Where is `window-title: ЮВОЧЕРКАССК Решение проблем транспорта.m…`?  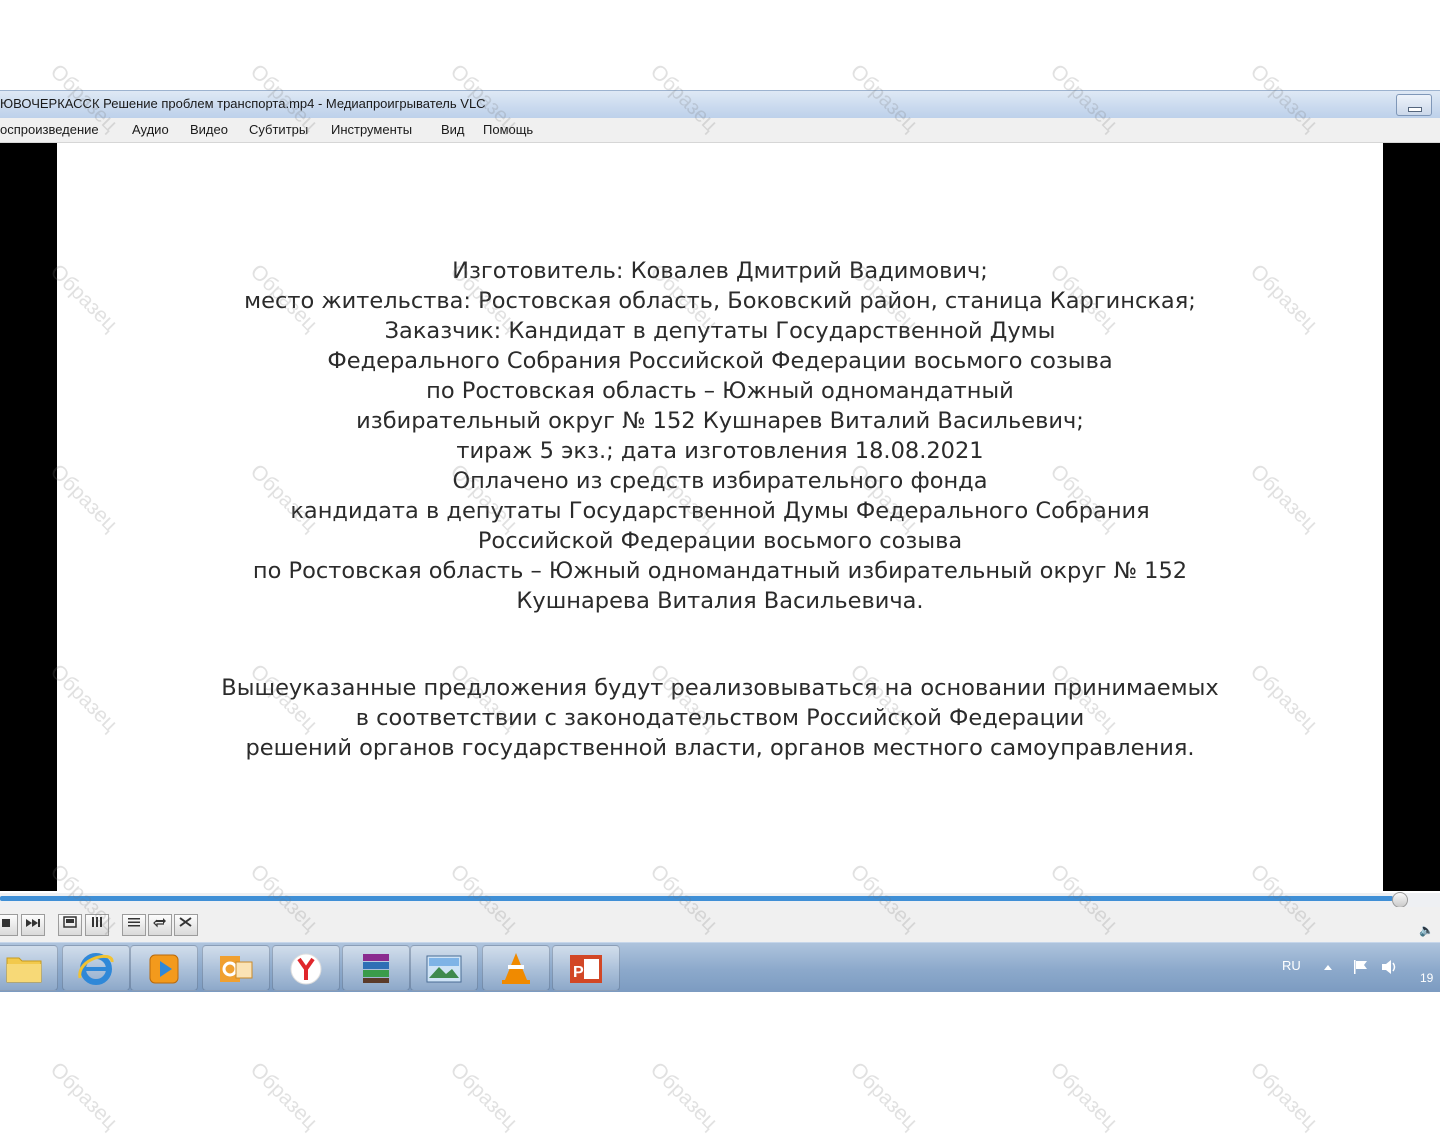
window-title: ЮВОЧЕРКАССК Решение проблем транспорта.m… is located at coordinates (243, 103).